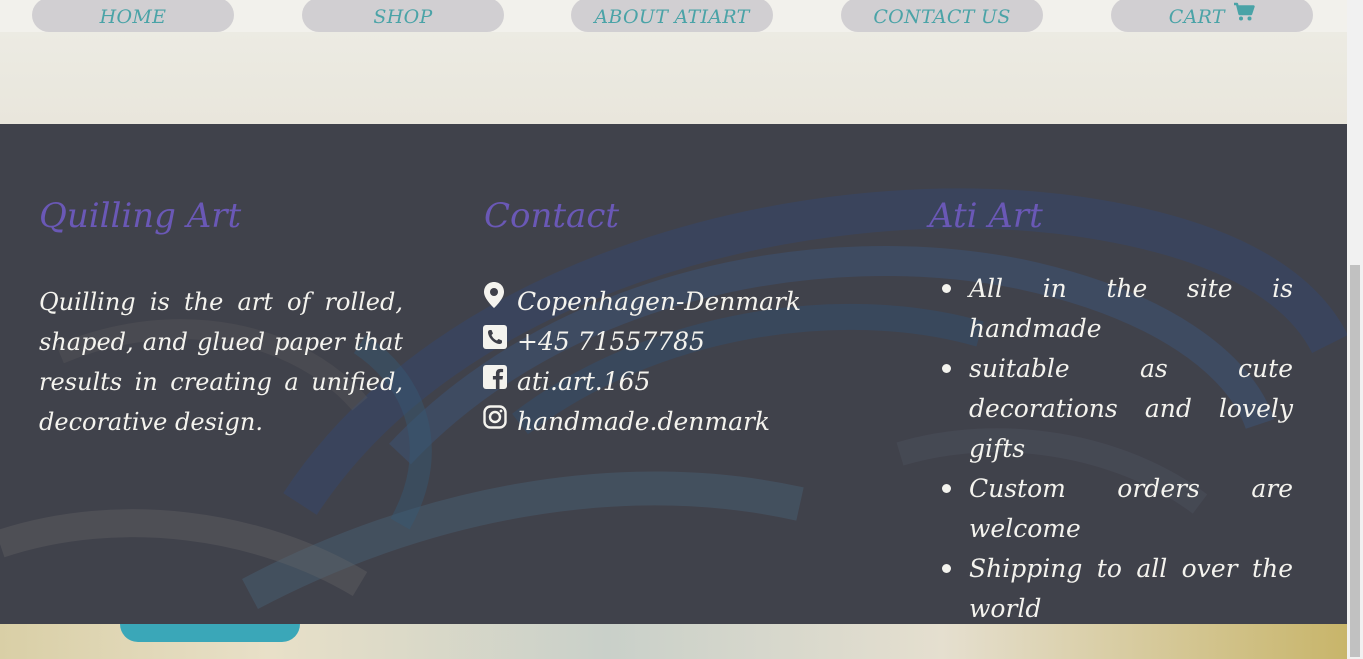 The image size is (1363, 659). What do you see at coordinates (1196, 17) in the screenshot?
I see `nav-cart-label: CART` at bounding box center [1196, 17].